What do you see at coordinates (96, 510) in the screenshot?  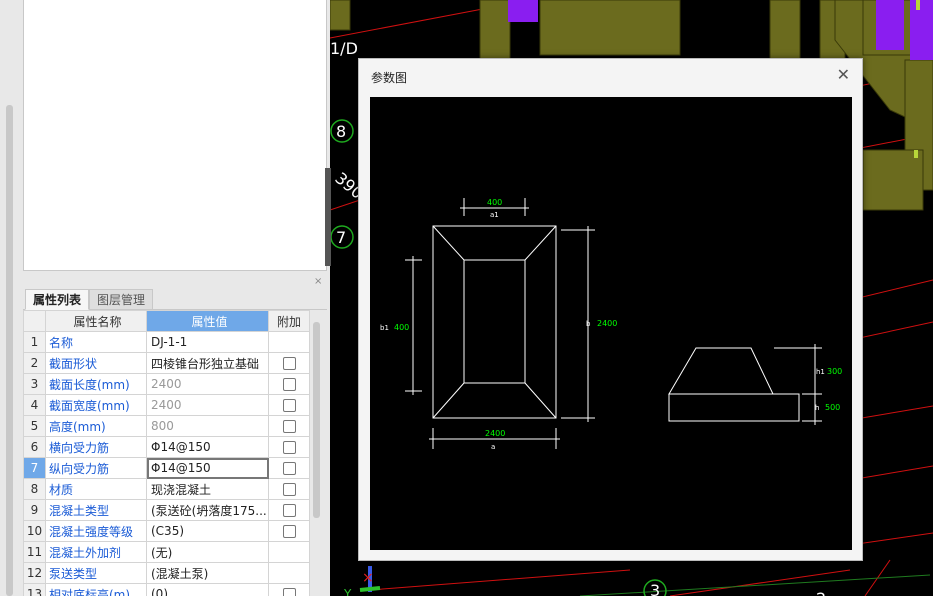 I see `property-name: 混凝土类型` at bounding box center [96, 510].